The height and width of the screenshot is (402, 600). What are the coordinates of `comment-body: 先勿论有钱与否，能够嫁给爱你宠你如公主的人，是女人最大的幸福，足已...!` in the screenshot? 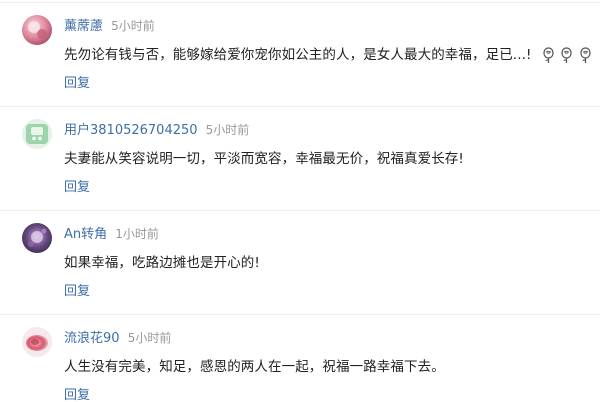 It's located at (298, 55).